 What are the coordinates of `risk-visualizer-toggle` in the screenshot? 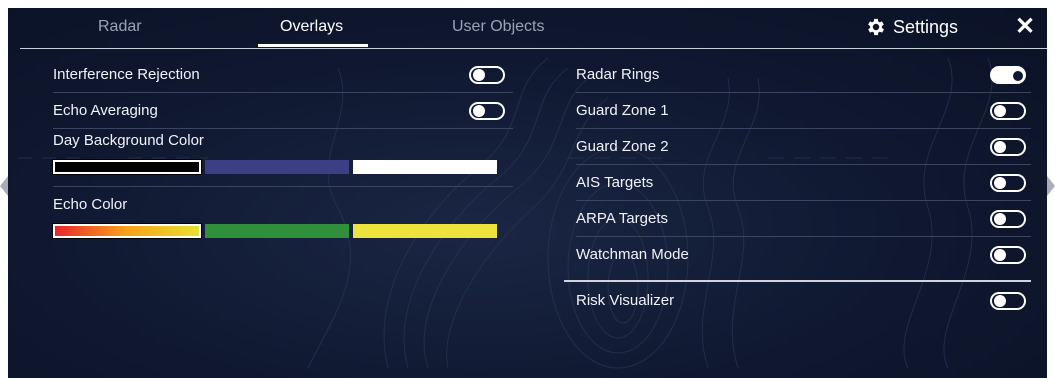 It's located at (1008, 301).